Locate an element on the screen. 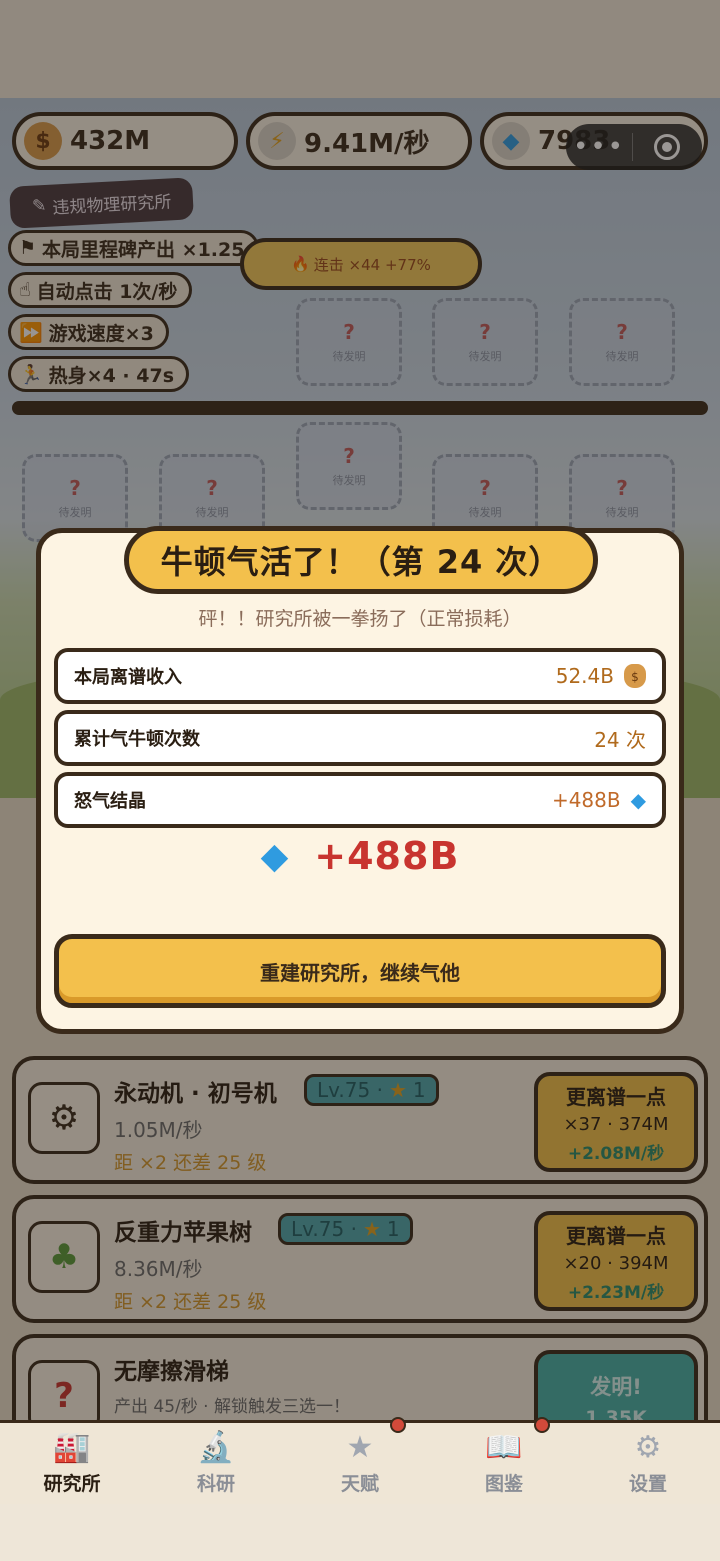 The image size is (720, 1561). modal-subtitle: 砰！！研究所被一拳扬了（正常损耗） is located at coordinates (360, 619).